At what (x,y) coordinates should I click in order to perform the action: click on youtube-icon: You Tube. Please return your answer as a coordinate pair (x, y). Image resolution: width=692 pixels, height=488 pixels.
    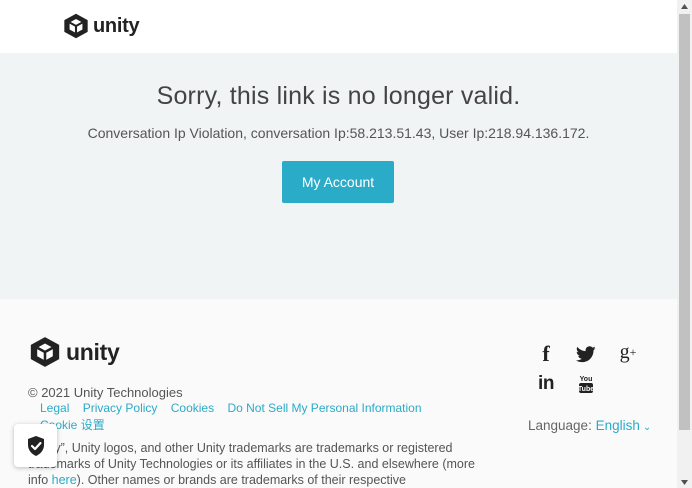
    Looking at the image, I should click on (586, 384).